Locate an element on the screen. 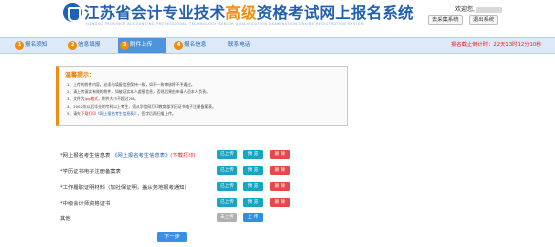 The width and height of the screenshot is (555, 247). row-label-text: *网上报名考生信息表 is located at coordinates (85, 156).